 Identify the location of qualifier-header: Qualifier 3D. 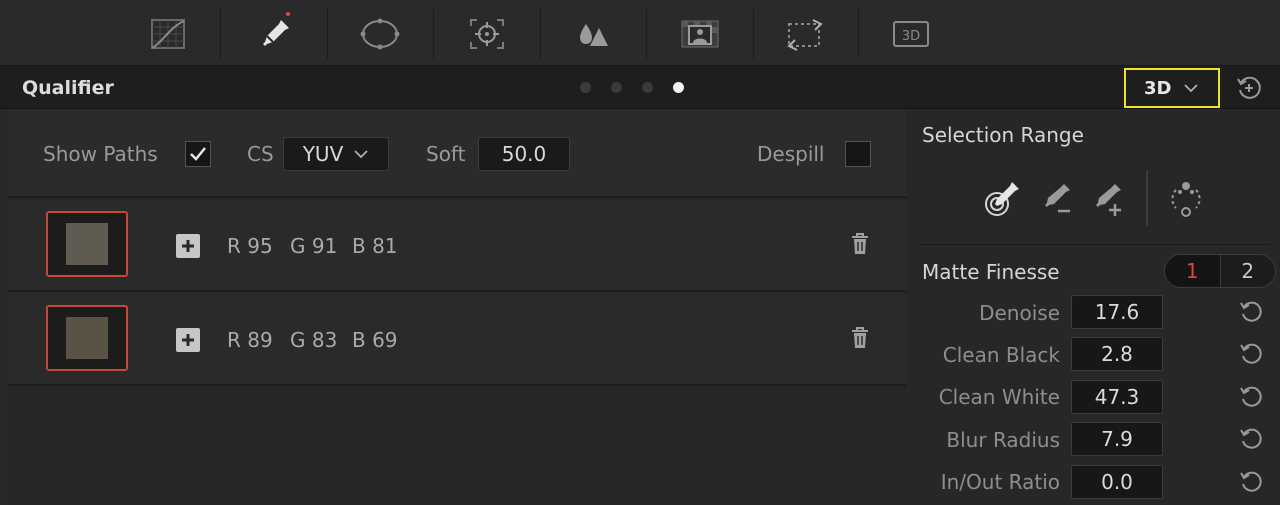
(640, 87).